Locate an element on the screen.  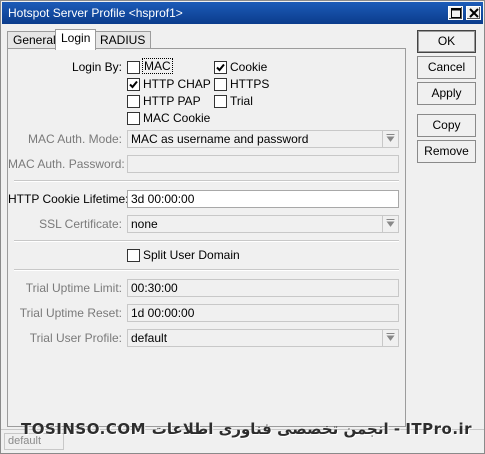
checkbox-http-chap is located at coordinates (133, 84).